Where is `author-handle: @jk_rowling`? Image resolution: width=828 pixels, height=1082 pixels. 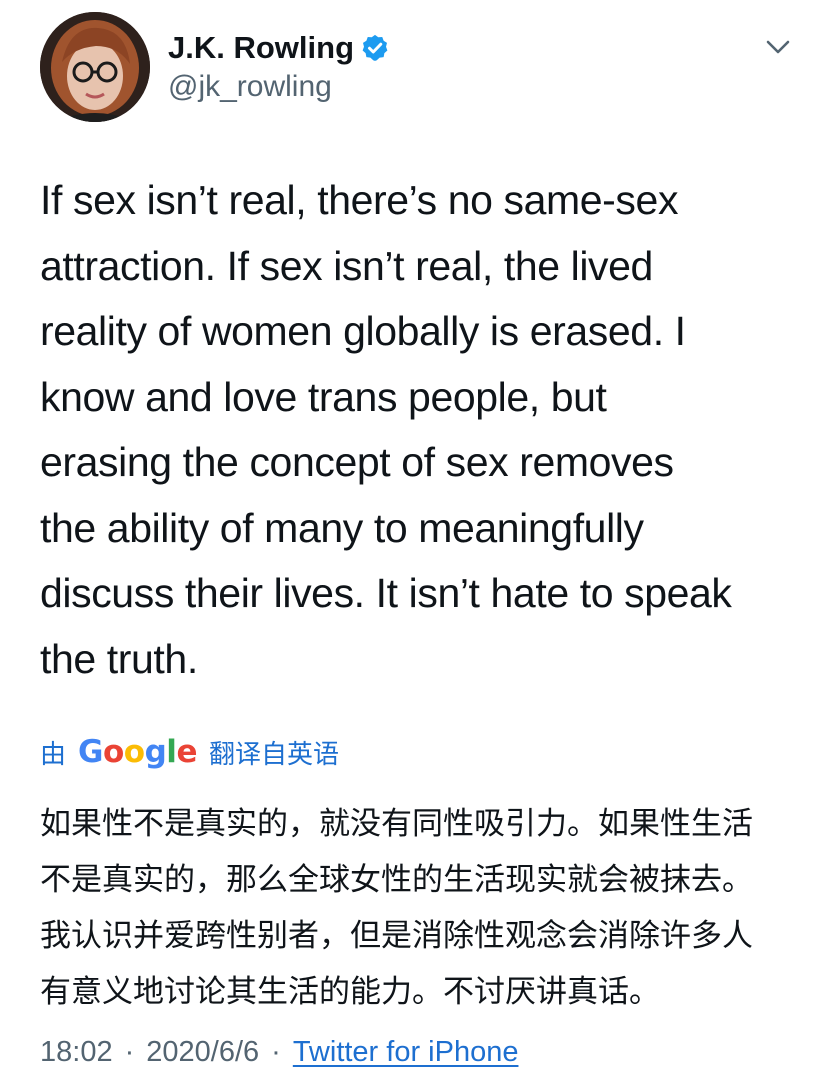 author-handle: @jk_rowling is located at coordinates (250, 87).